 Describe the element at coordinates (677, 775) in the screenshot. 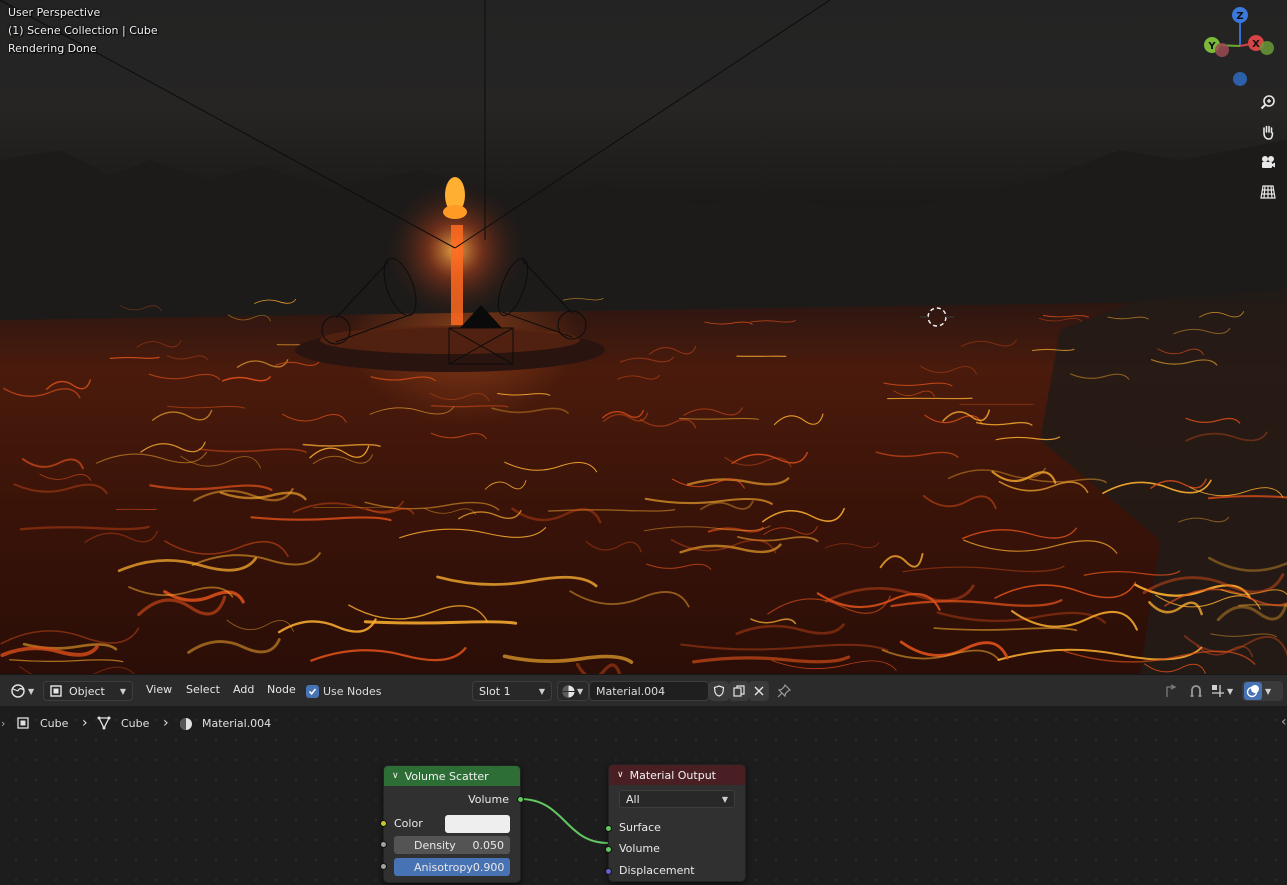

I see `material-output-header: ∨ Material Output` at that location.